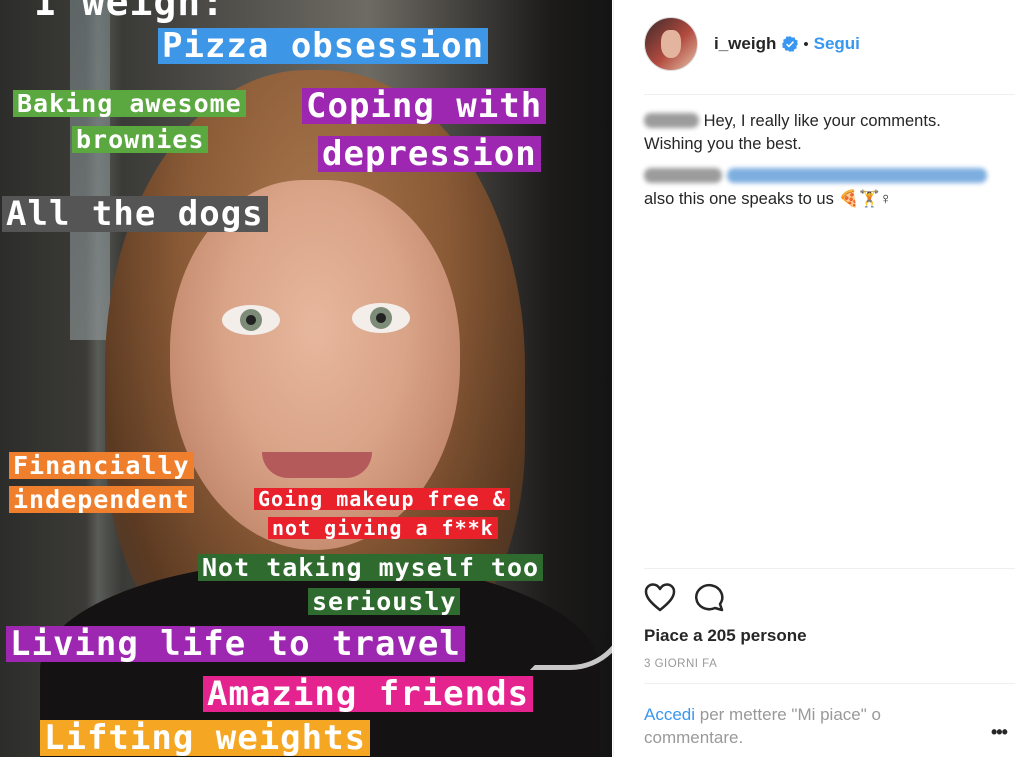  I want to click on username-link: i_weigh, so click(745, 44).